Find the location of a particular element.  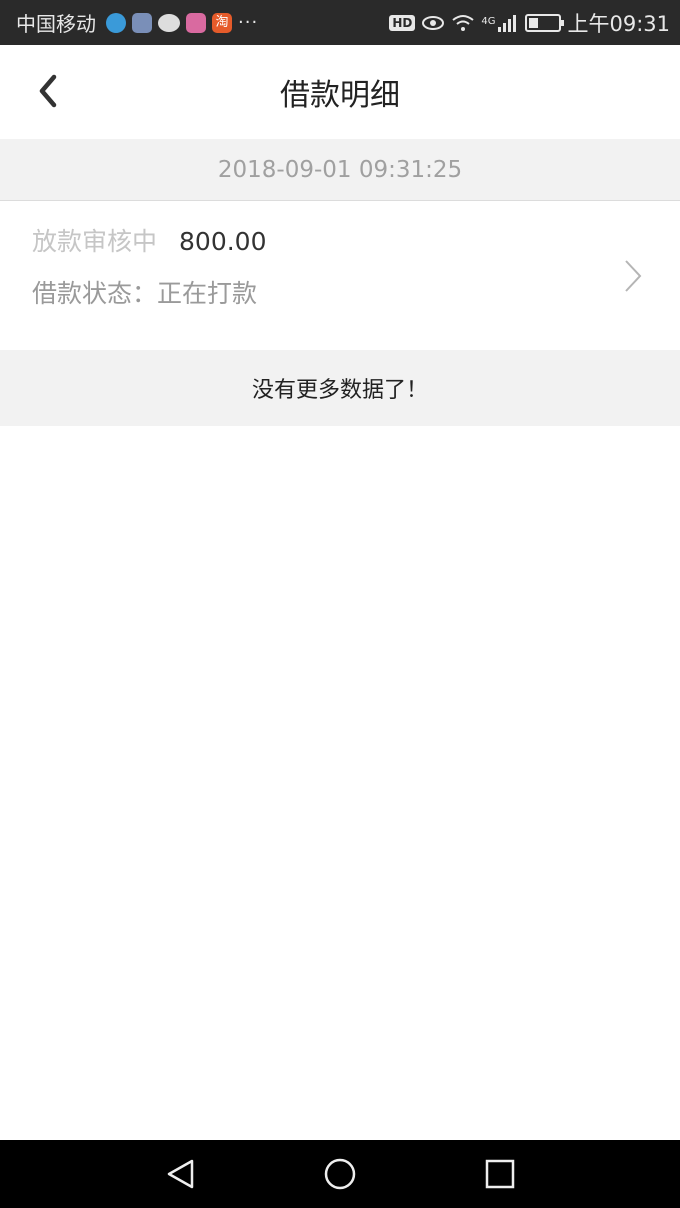

nav-home-button is located at coordinates (340, 1174).